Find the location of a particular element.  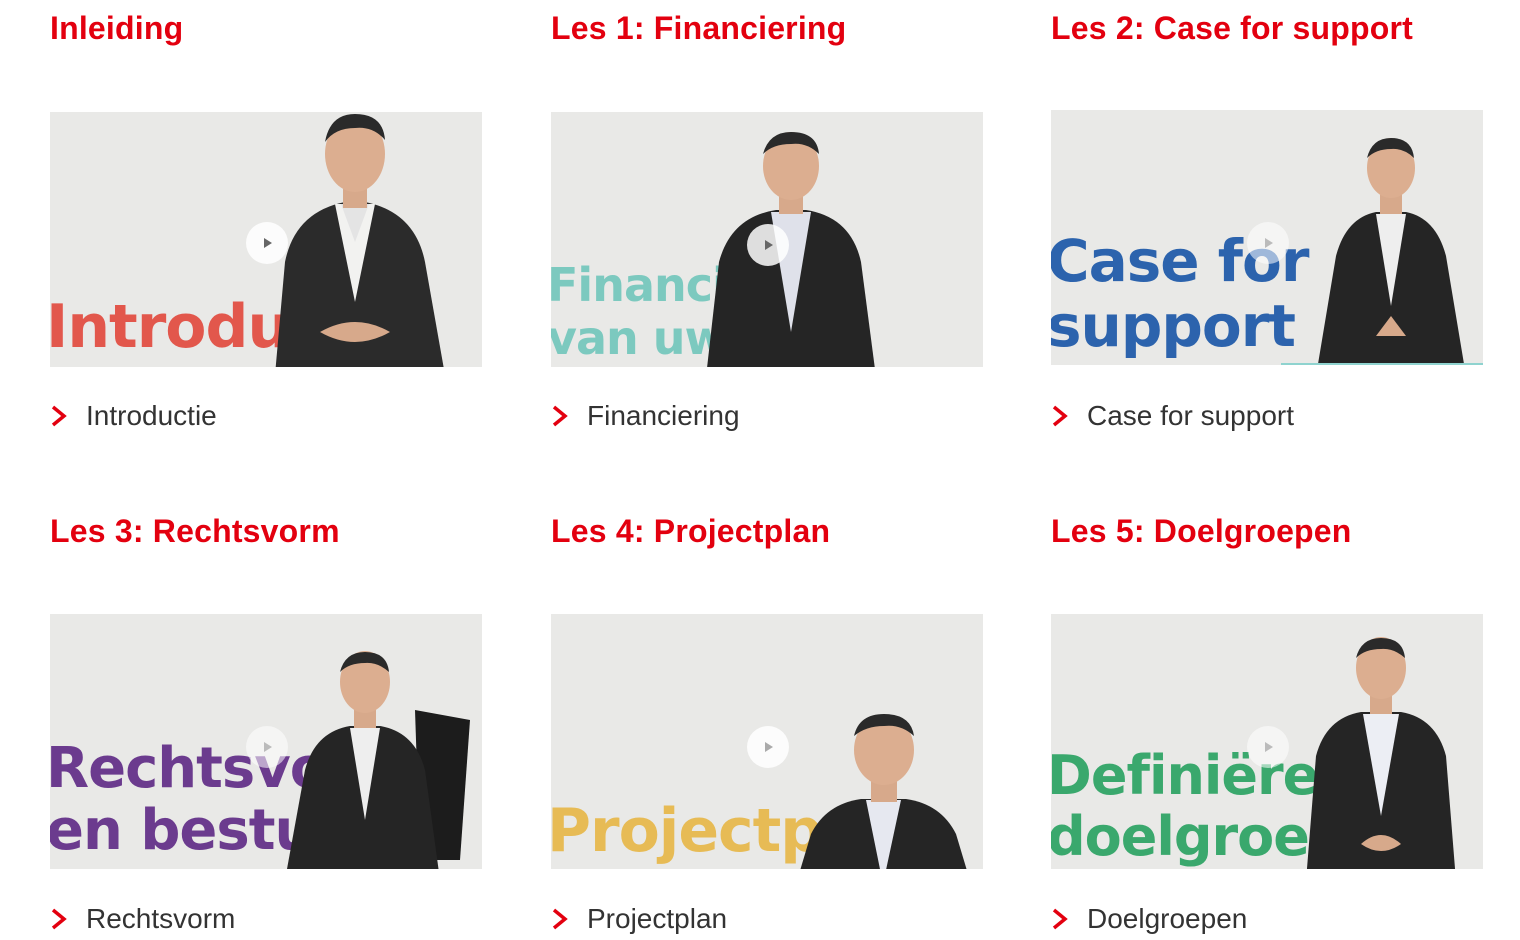

video-link-label: Introductie is located at coordinates (151, 415).